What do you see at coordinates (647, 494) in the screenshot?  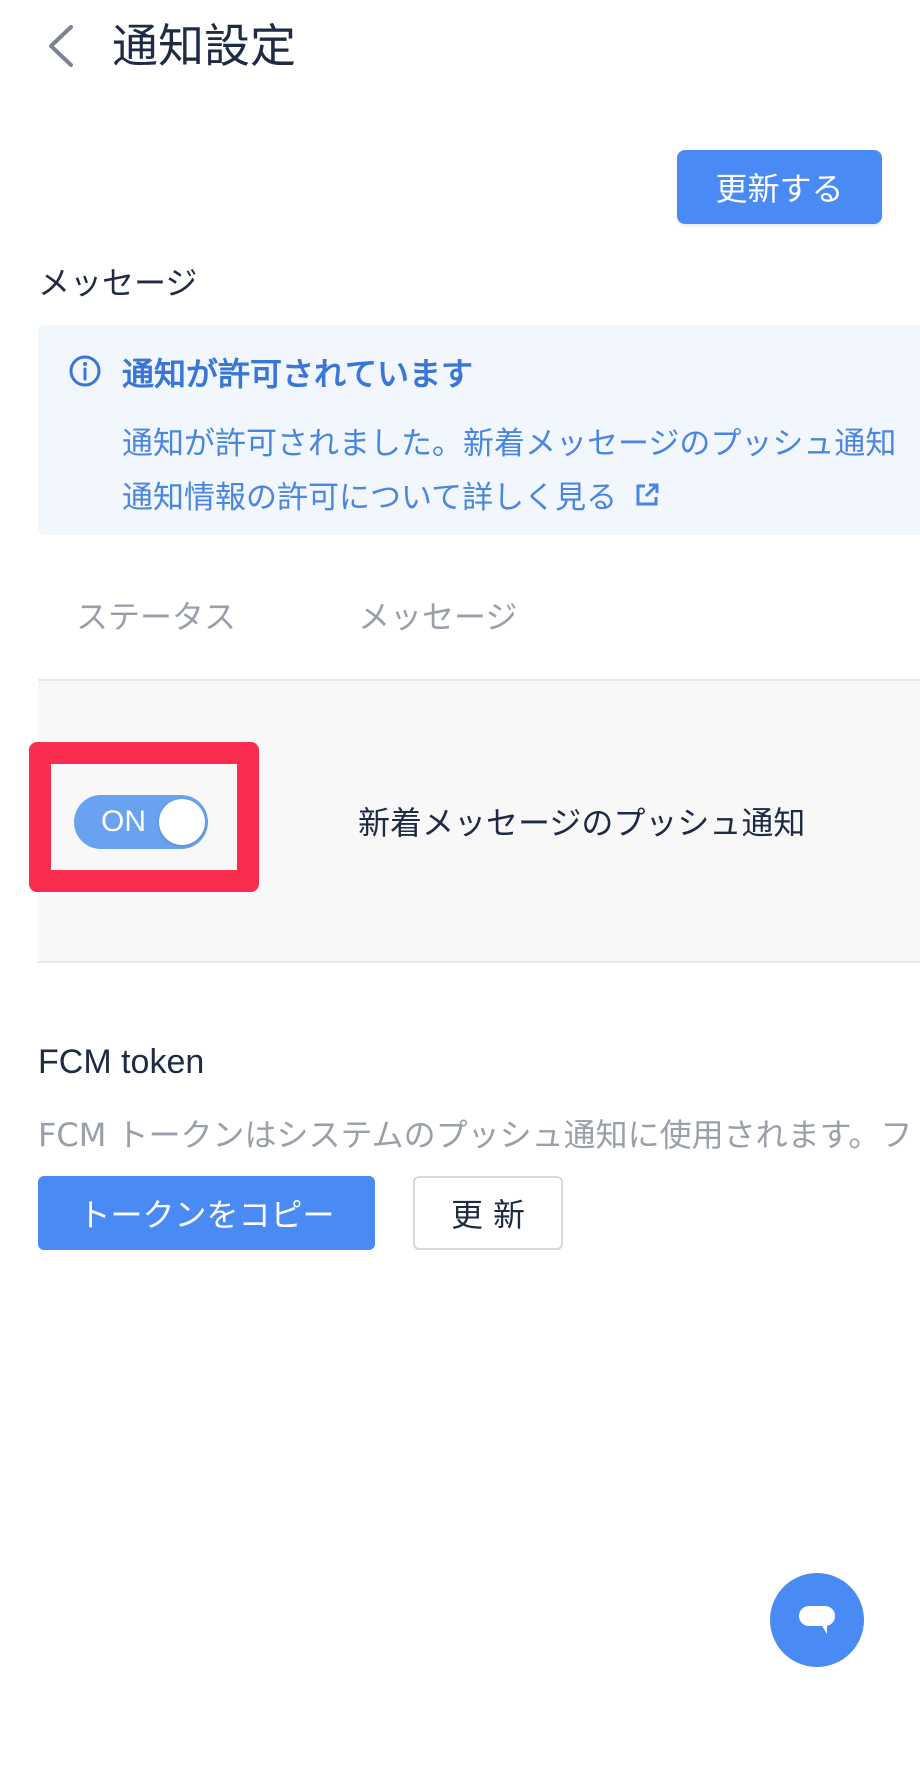 I see `external-link-icon` at bounding box center [647, 494].